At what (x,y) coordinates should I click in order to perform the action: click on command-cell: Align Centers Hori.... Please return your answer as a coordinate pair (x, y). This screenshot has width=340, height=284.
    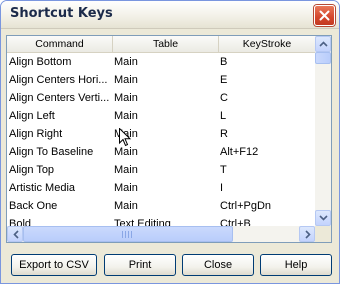
    Looking at the image, I should click on (58, 80).